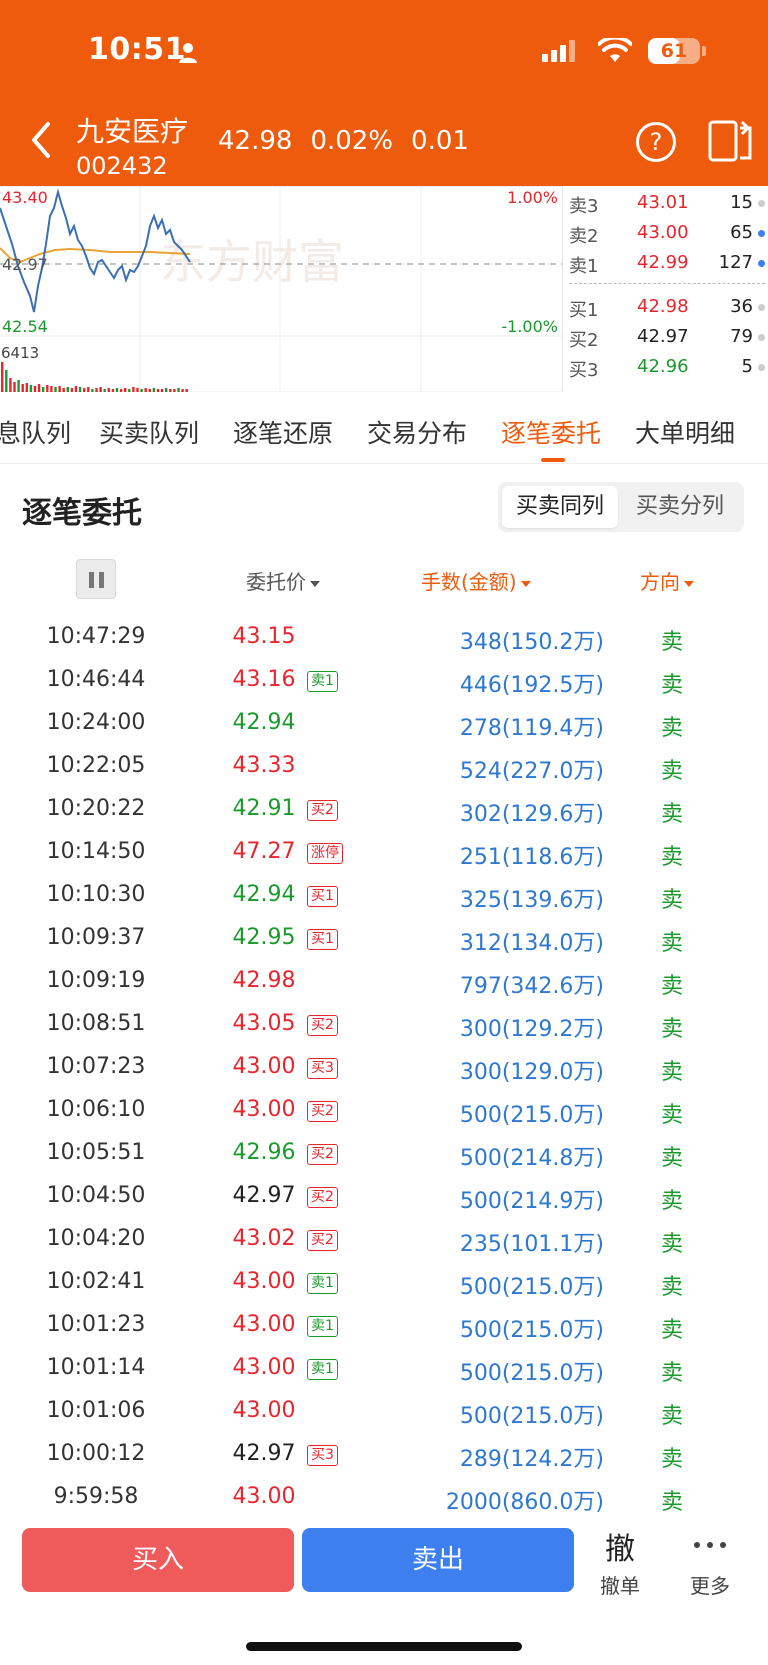 The height and width of the screenshot is (1665, 768). Describe the element at coordinates (137, 49) in the screenshot. I see `status-time: 10:51` at that location.